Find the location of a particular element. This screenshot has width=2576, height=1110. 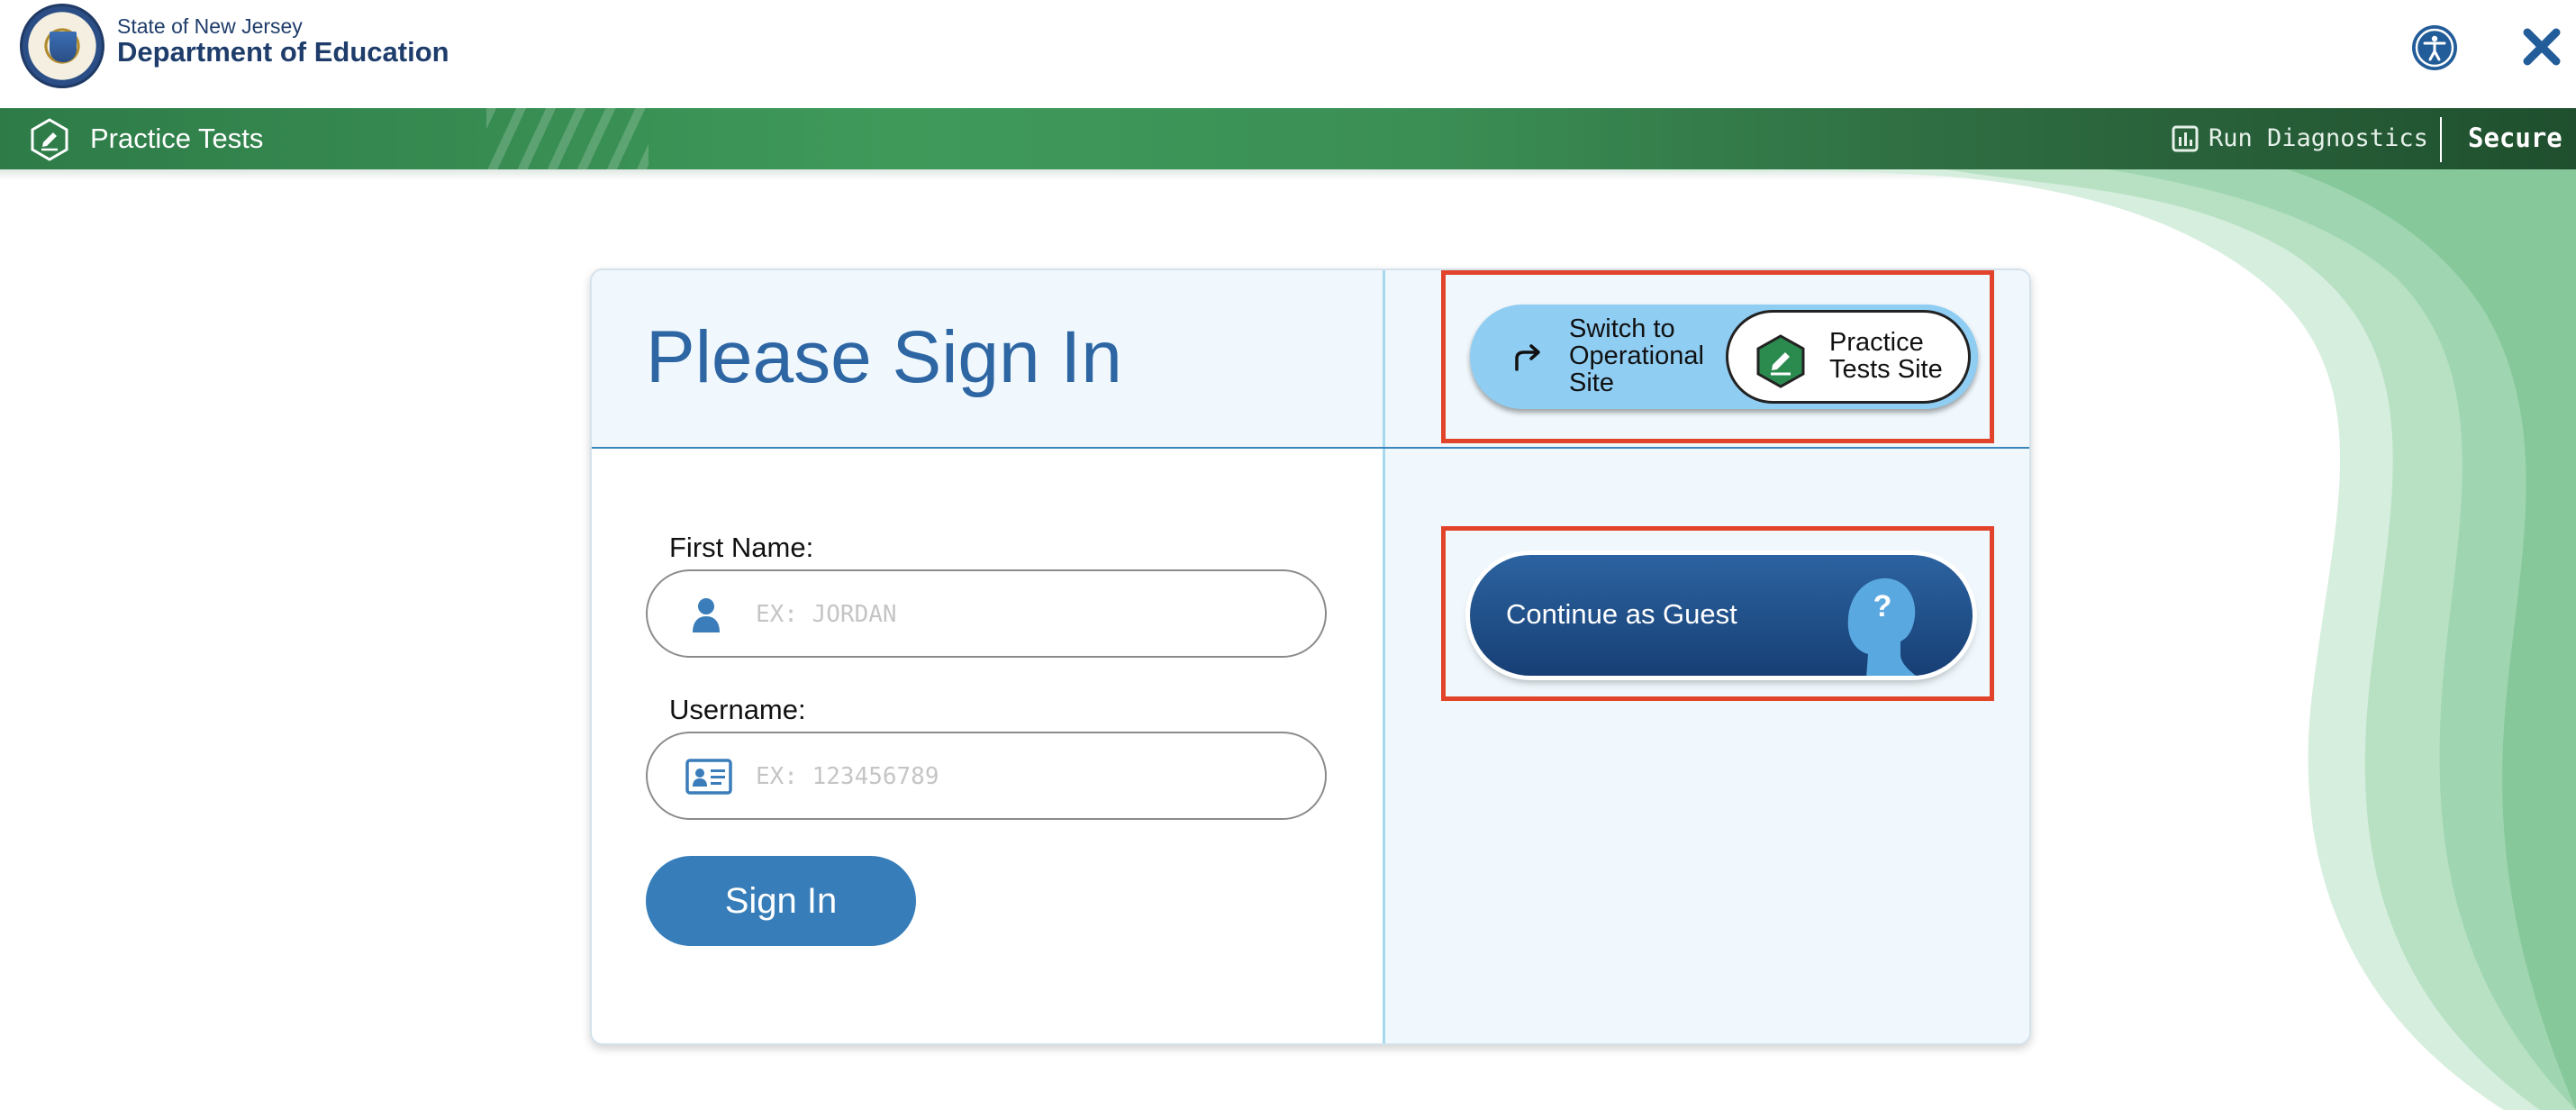

guest-head-question-icon: ? is located at coordinates (1882, 627).